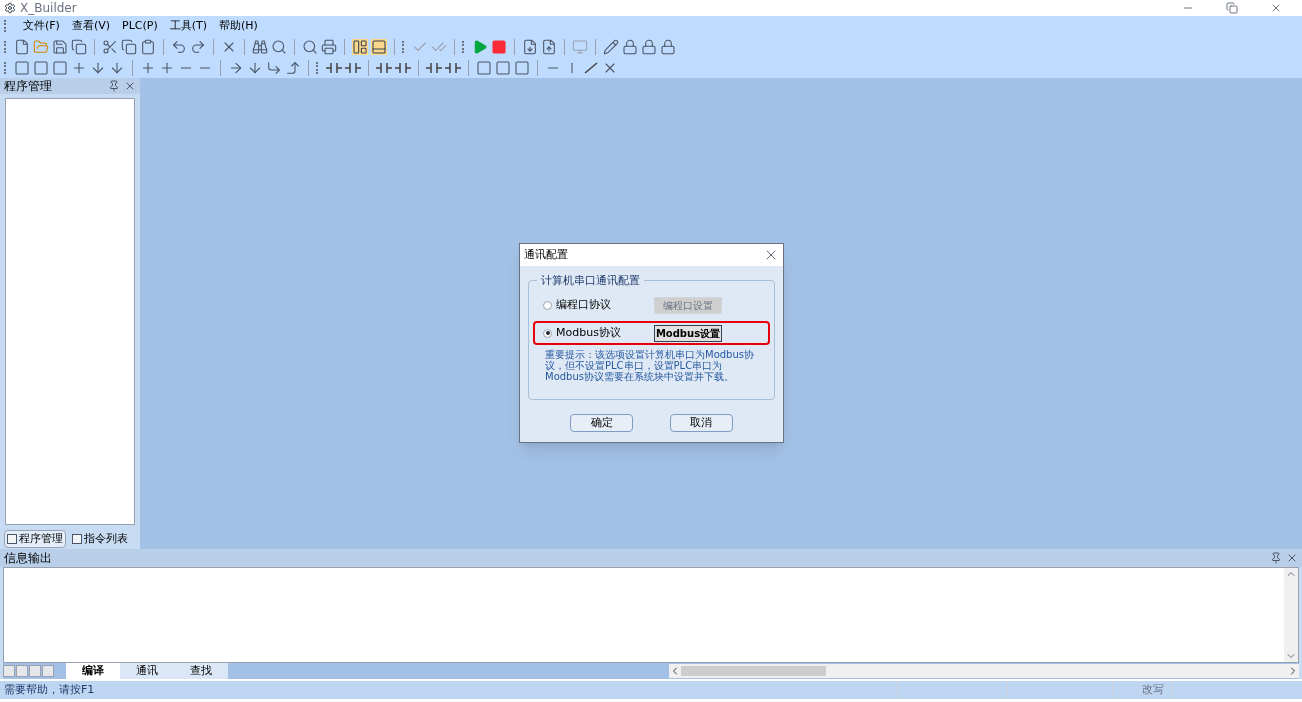 This screenshot has height=702, width=1302. What do you see at coordinates (480, 46) in the screenshot?
I see `run-icon` at bounding box center [480, 46].